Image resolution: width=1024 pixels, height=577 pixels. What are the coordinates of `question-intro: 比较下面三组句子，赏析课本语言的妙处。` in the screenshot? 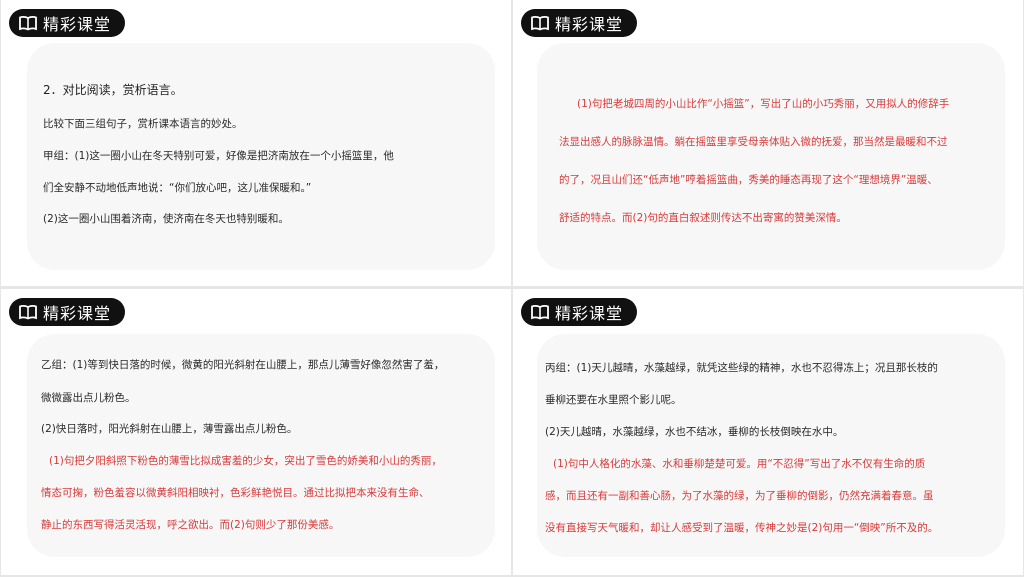 It's located at (143, 124).